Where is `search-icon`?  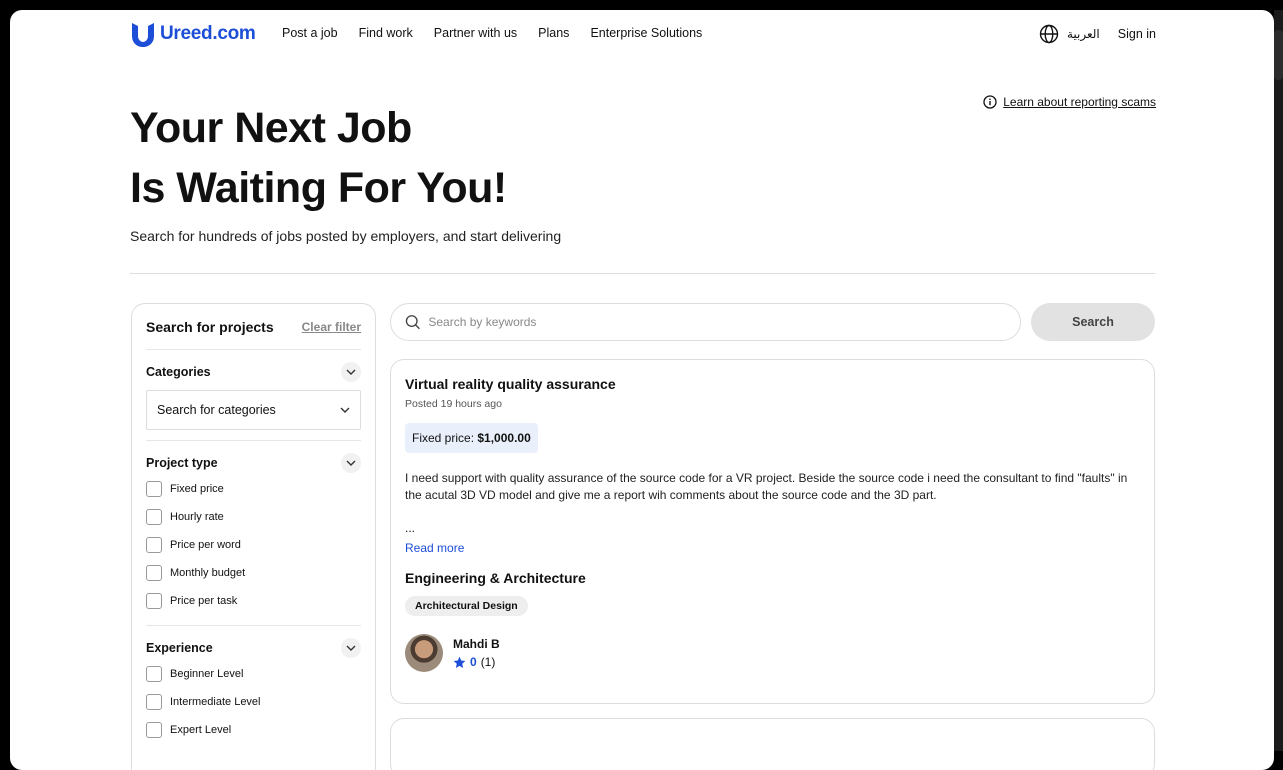 search-icon is located at coordinates (412, 322).